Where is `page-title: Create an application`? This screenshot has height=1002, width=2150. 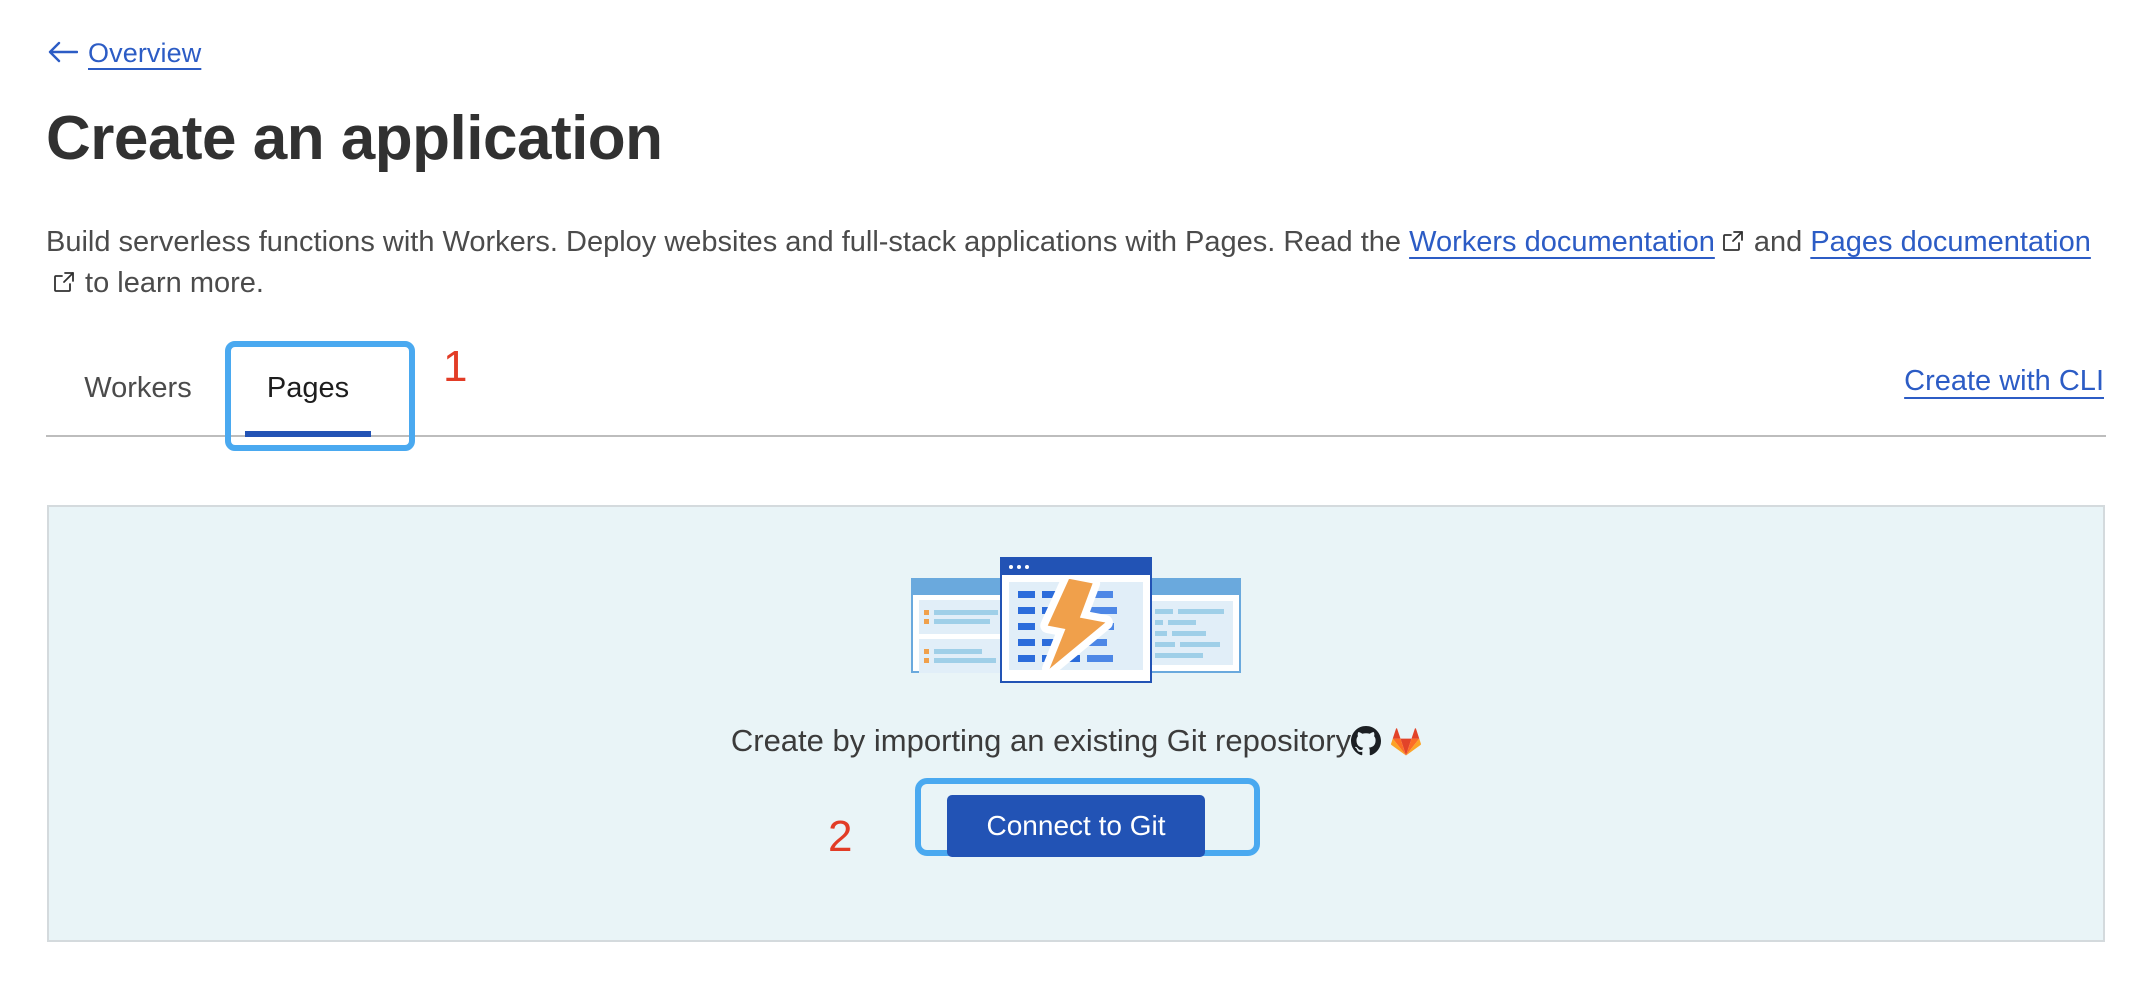
page-title: Create an application is located at coordinates (354, 138).